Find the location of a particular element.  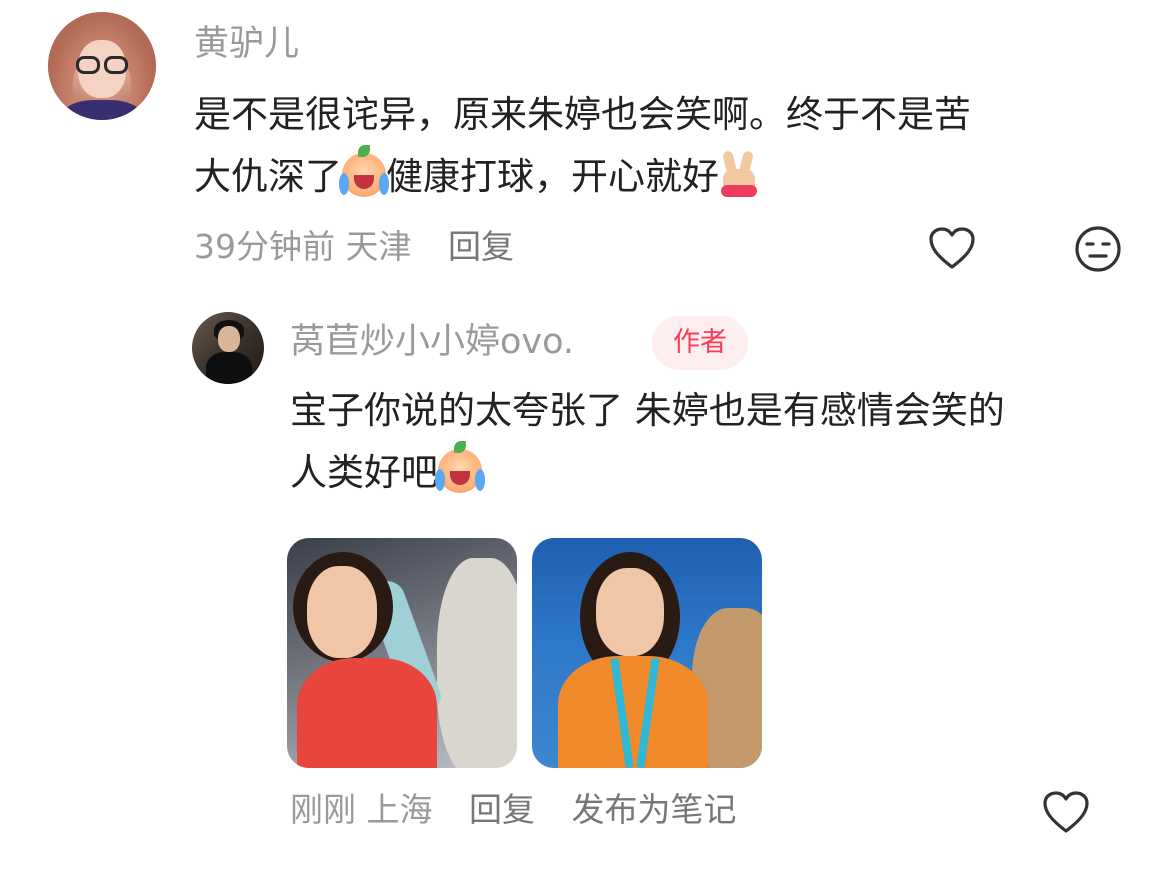

reply-text-line-2: 人类好吧 is located at coordinates (710, 472).